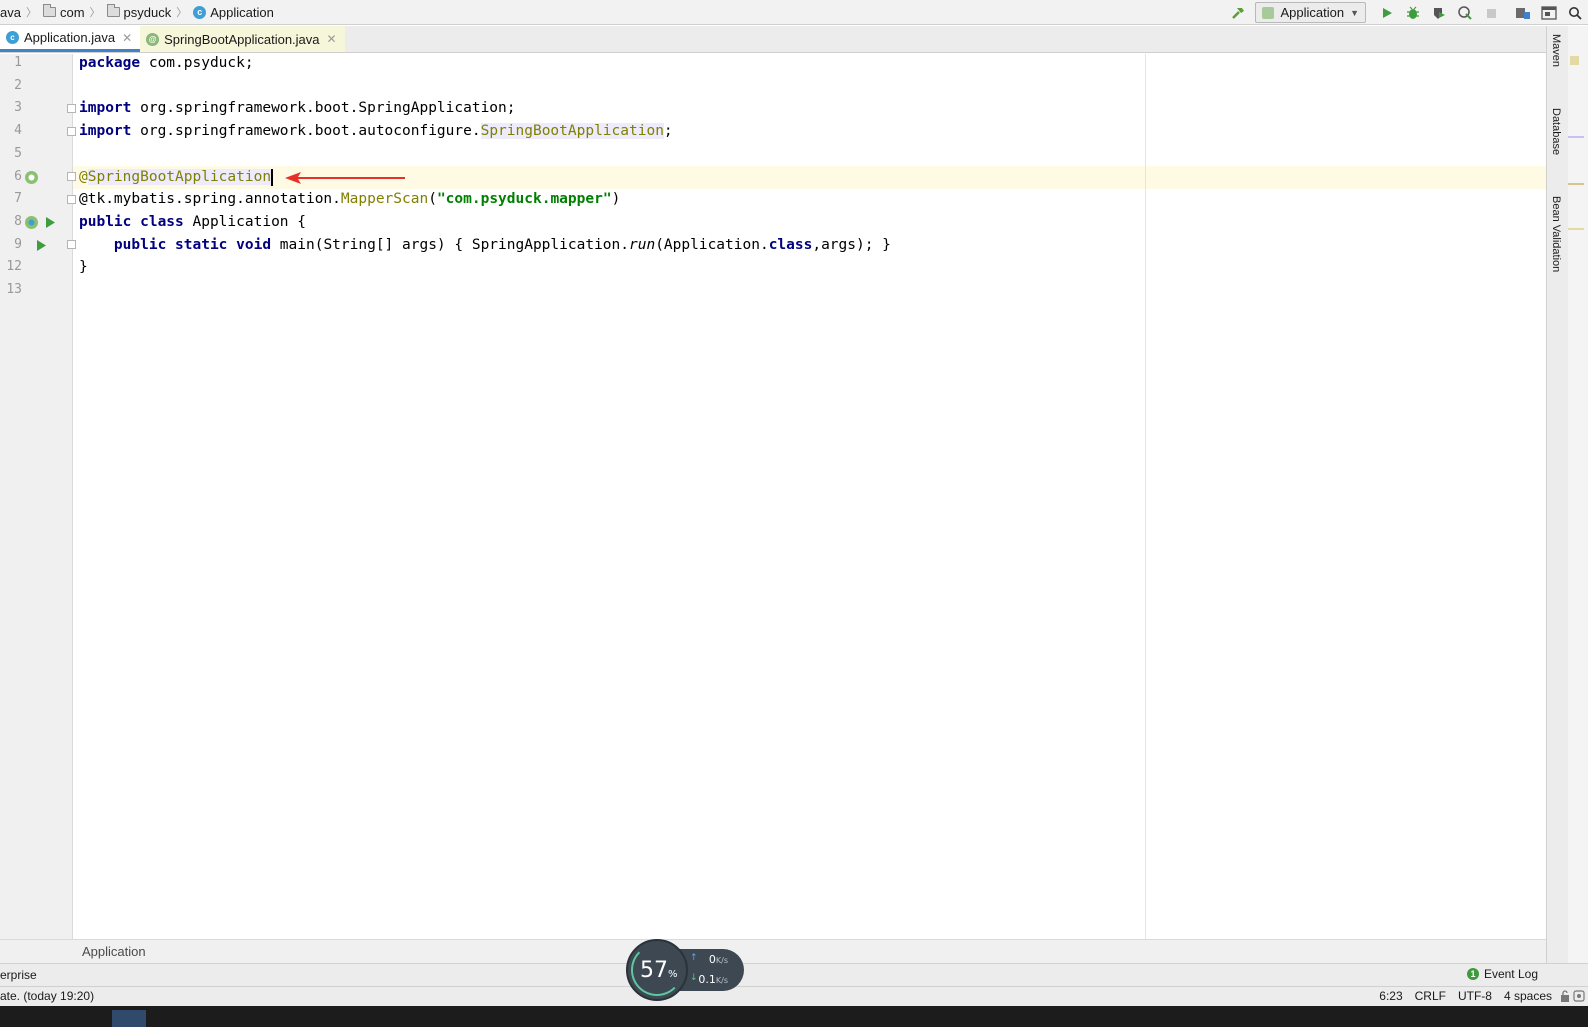 The image size is (1588, 1027). I want to click on coverage-button, so click(1439, 13).